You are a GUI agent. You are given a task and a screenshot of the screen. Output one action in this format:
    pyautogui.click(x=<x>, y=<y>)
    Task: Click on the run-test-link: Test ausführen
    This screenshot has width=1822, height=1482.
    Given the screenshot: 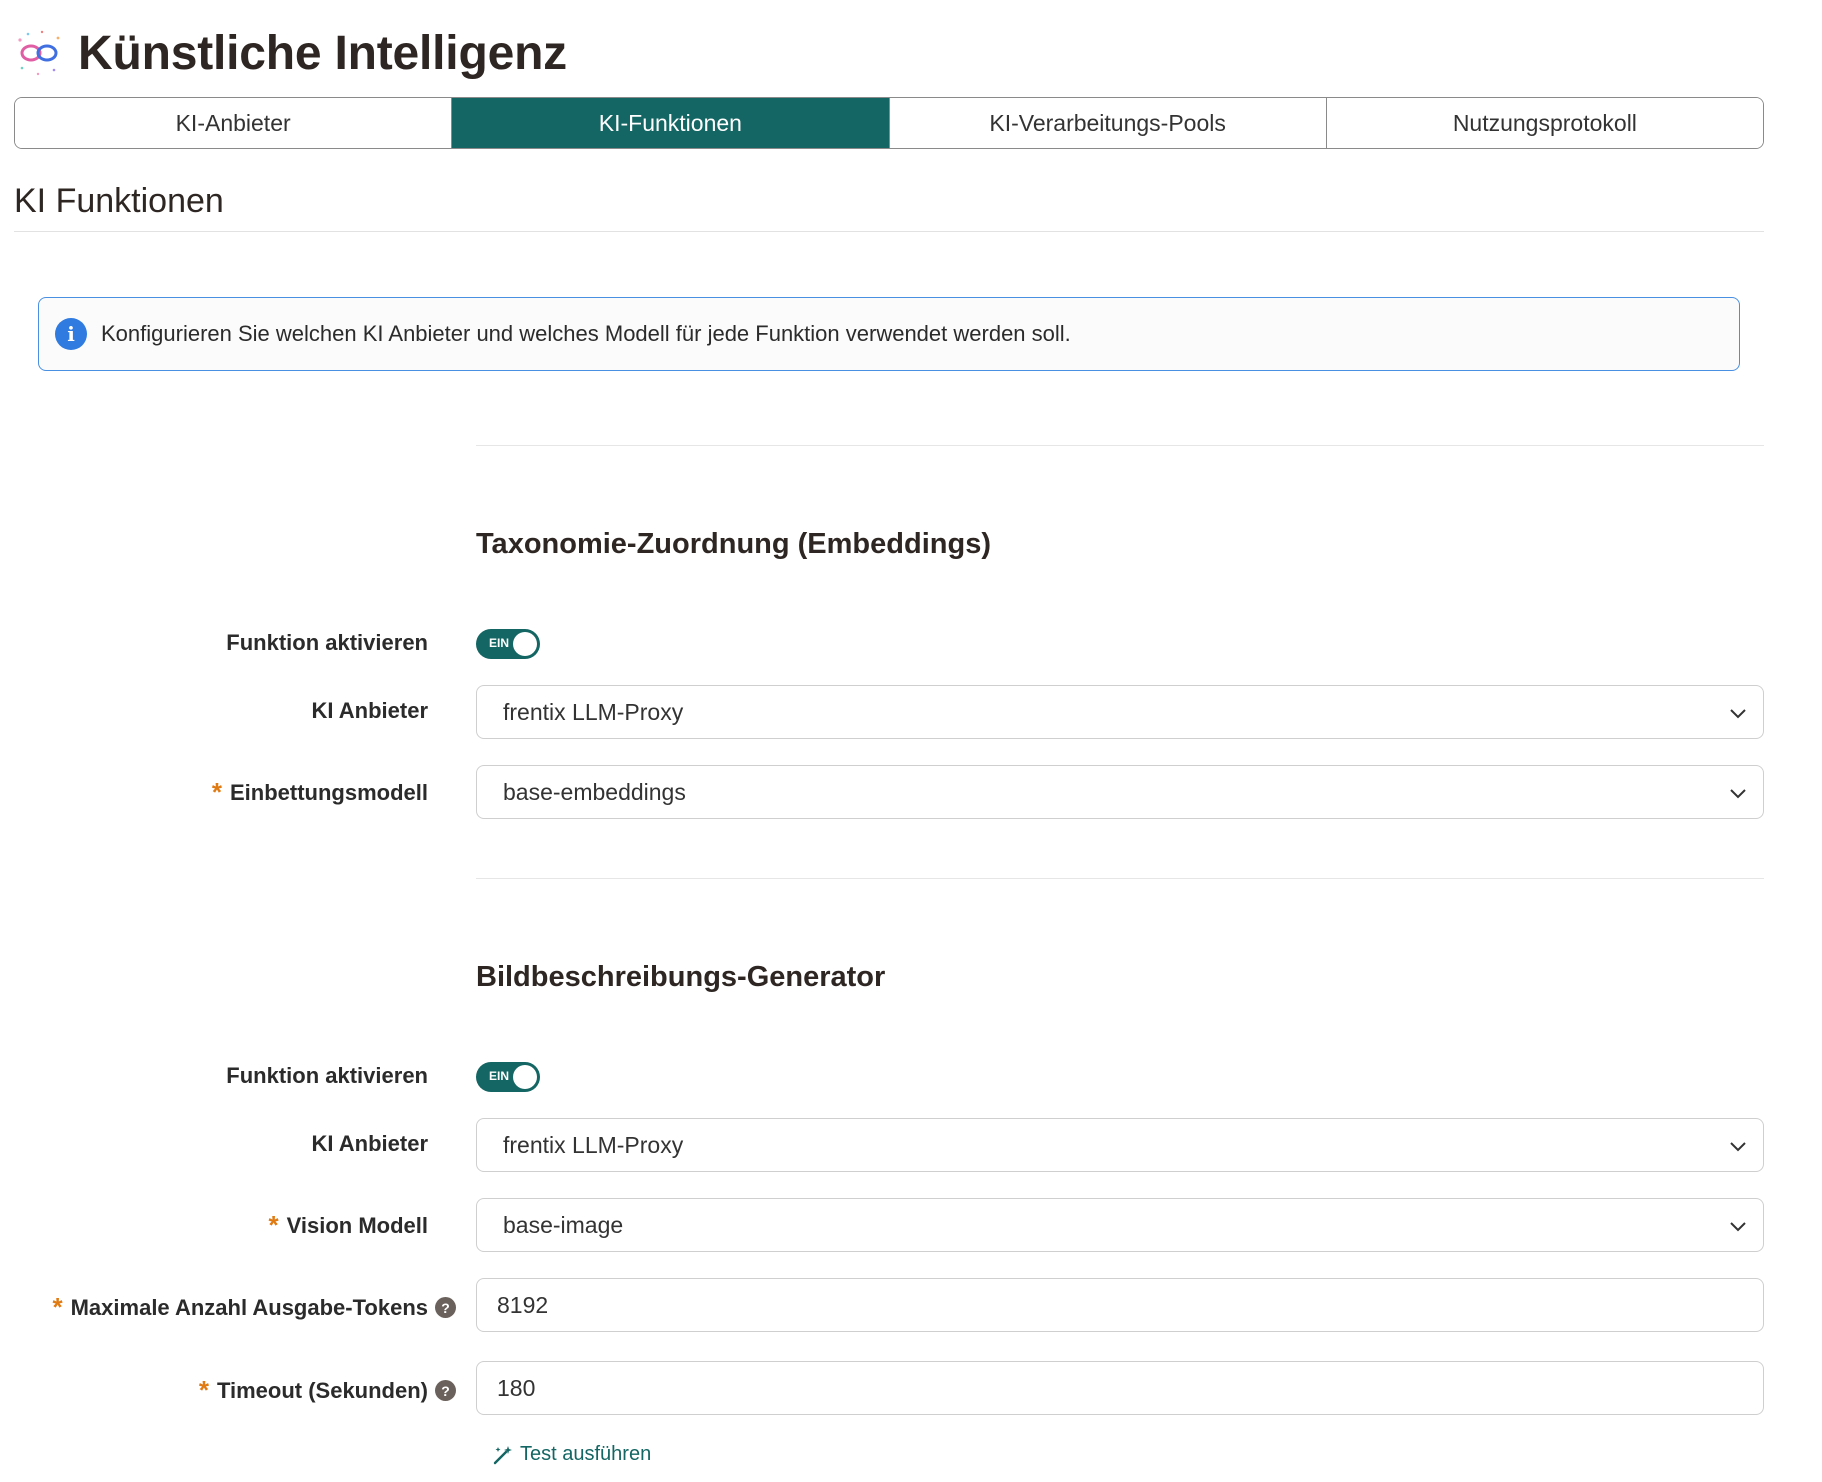 What is the action you would take?
    pyautogui.click(x=571, y=1454)
    